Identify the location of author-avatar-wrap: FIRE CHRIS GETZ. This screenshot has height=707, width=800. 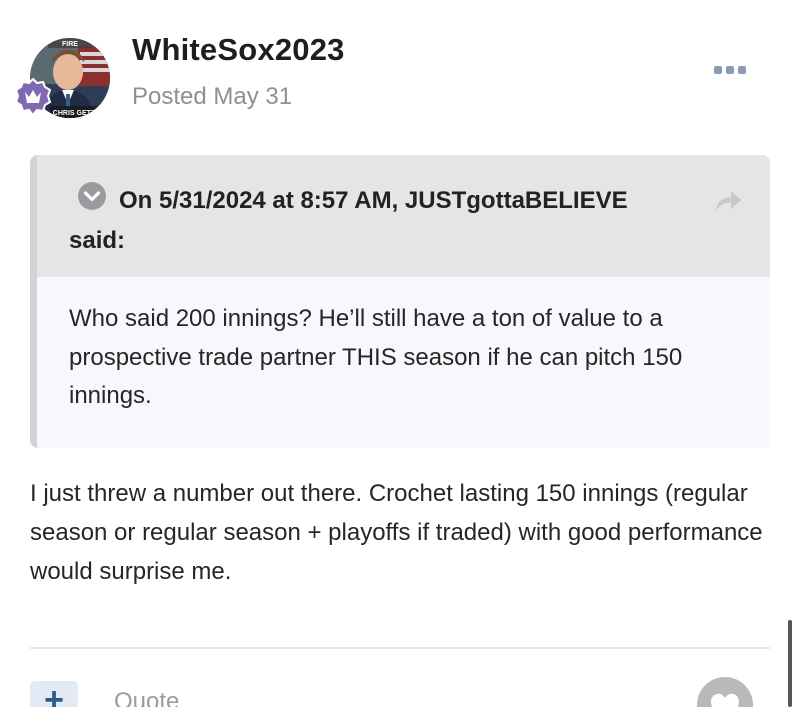
(62, 78).